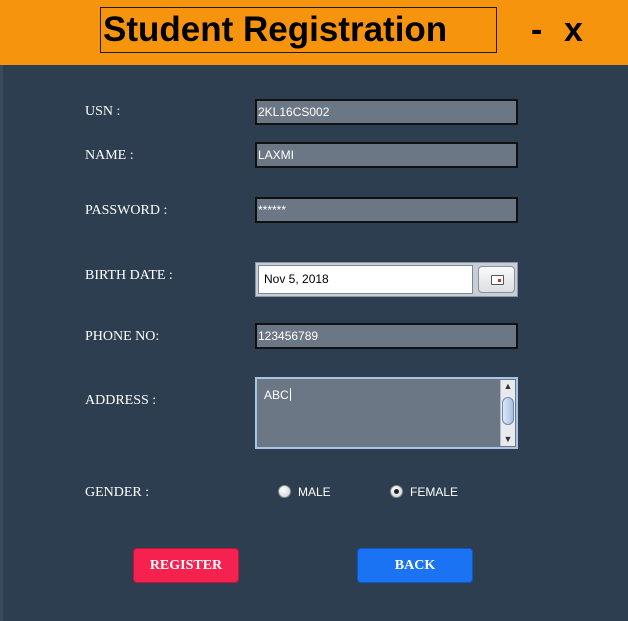  Describe the element at coordinates (573, 30) in the screenshot. I see `close-button: x` at that location.